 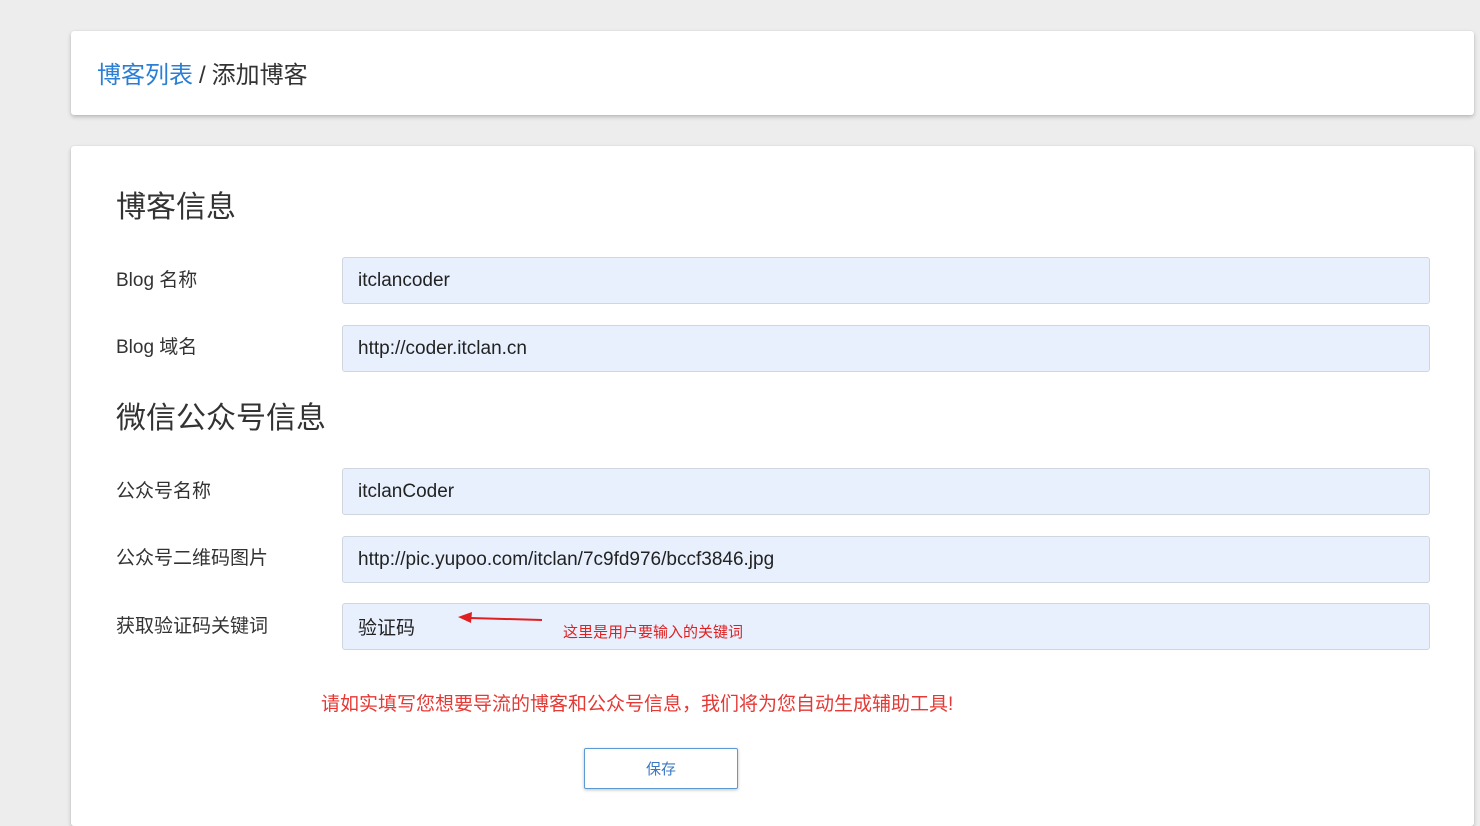 I want to click on wechat-name-input, so click(x=886, y=491).